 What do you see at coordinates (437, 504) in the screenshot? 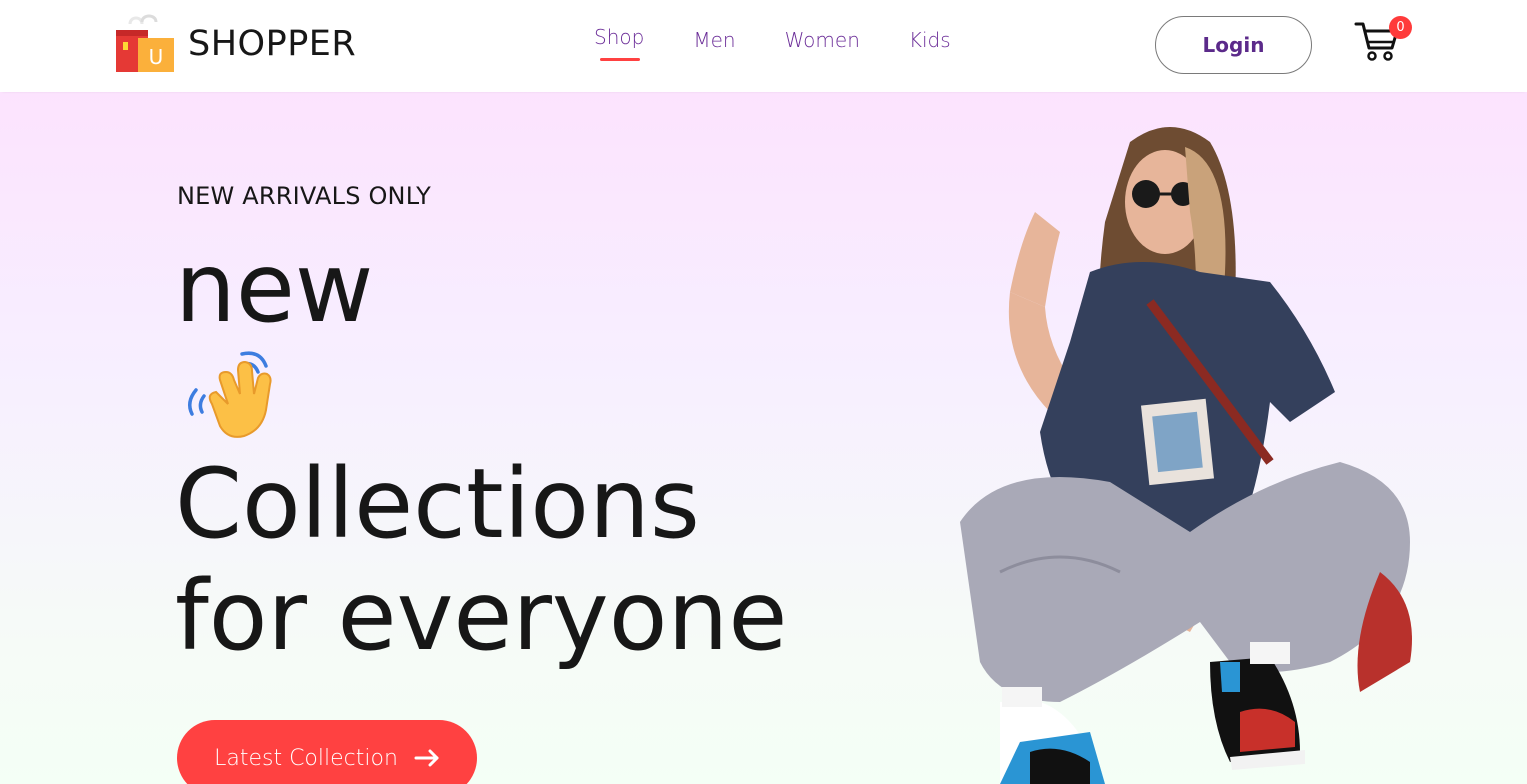
I see `hero-heading-line2: Collections` at bounding box center [437, 504].